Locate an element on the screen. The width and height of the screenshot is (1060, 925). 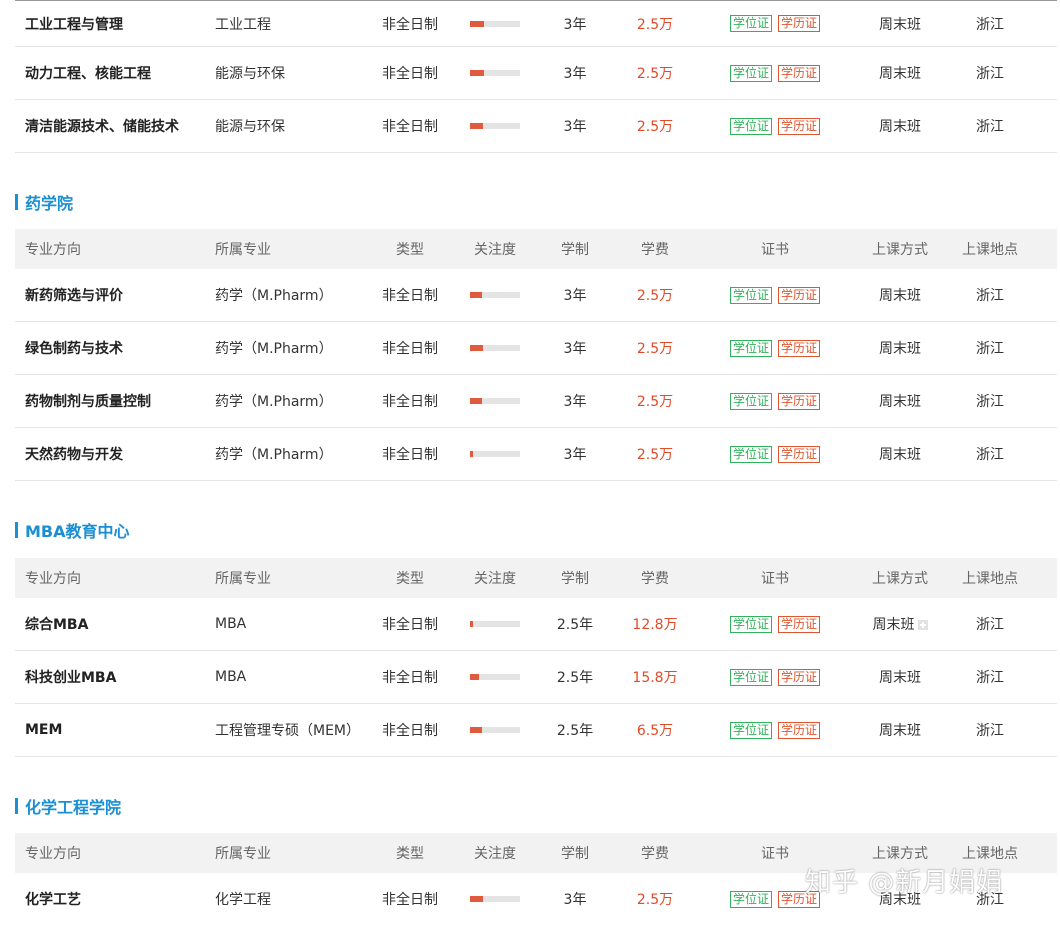
table-row: 工业工程与管理 工业工程 非全日制 3年 2.5万 学位证 学历证 周末班 浙江 is located at coordinates (536, 23).